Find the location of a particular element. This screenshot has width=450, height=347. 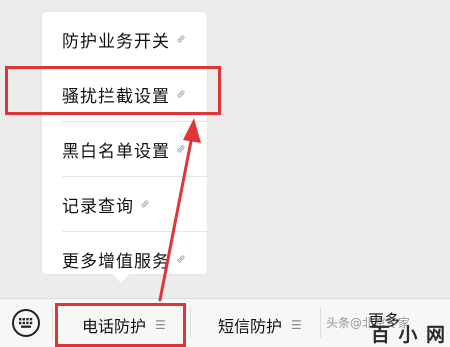

menu-item-label: 黑白名单设置 is located at coordinates (116, 151).